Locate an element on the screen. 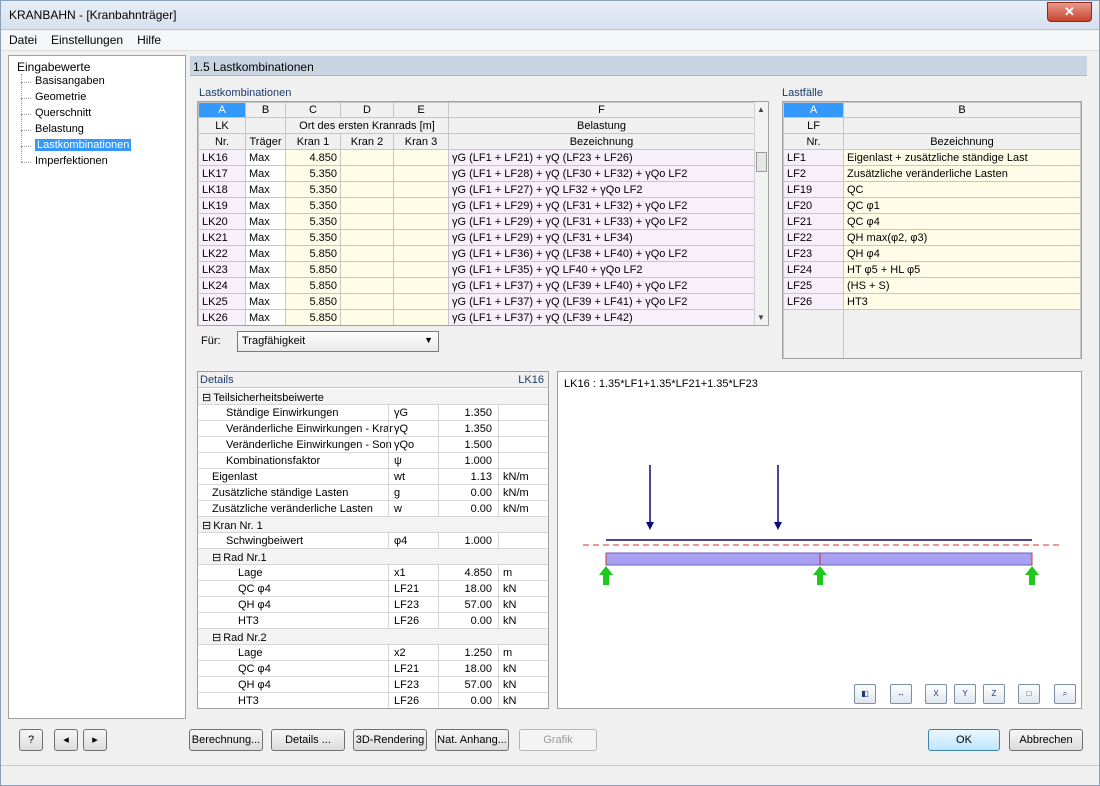  details-row: Veränderliche Einwirkungen - Krar γQ 1.350 is located at coordinates (373, 429).